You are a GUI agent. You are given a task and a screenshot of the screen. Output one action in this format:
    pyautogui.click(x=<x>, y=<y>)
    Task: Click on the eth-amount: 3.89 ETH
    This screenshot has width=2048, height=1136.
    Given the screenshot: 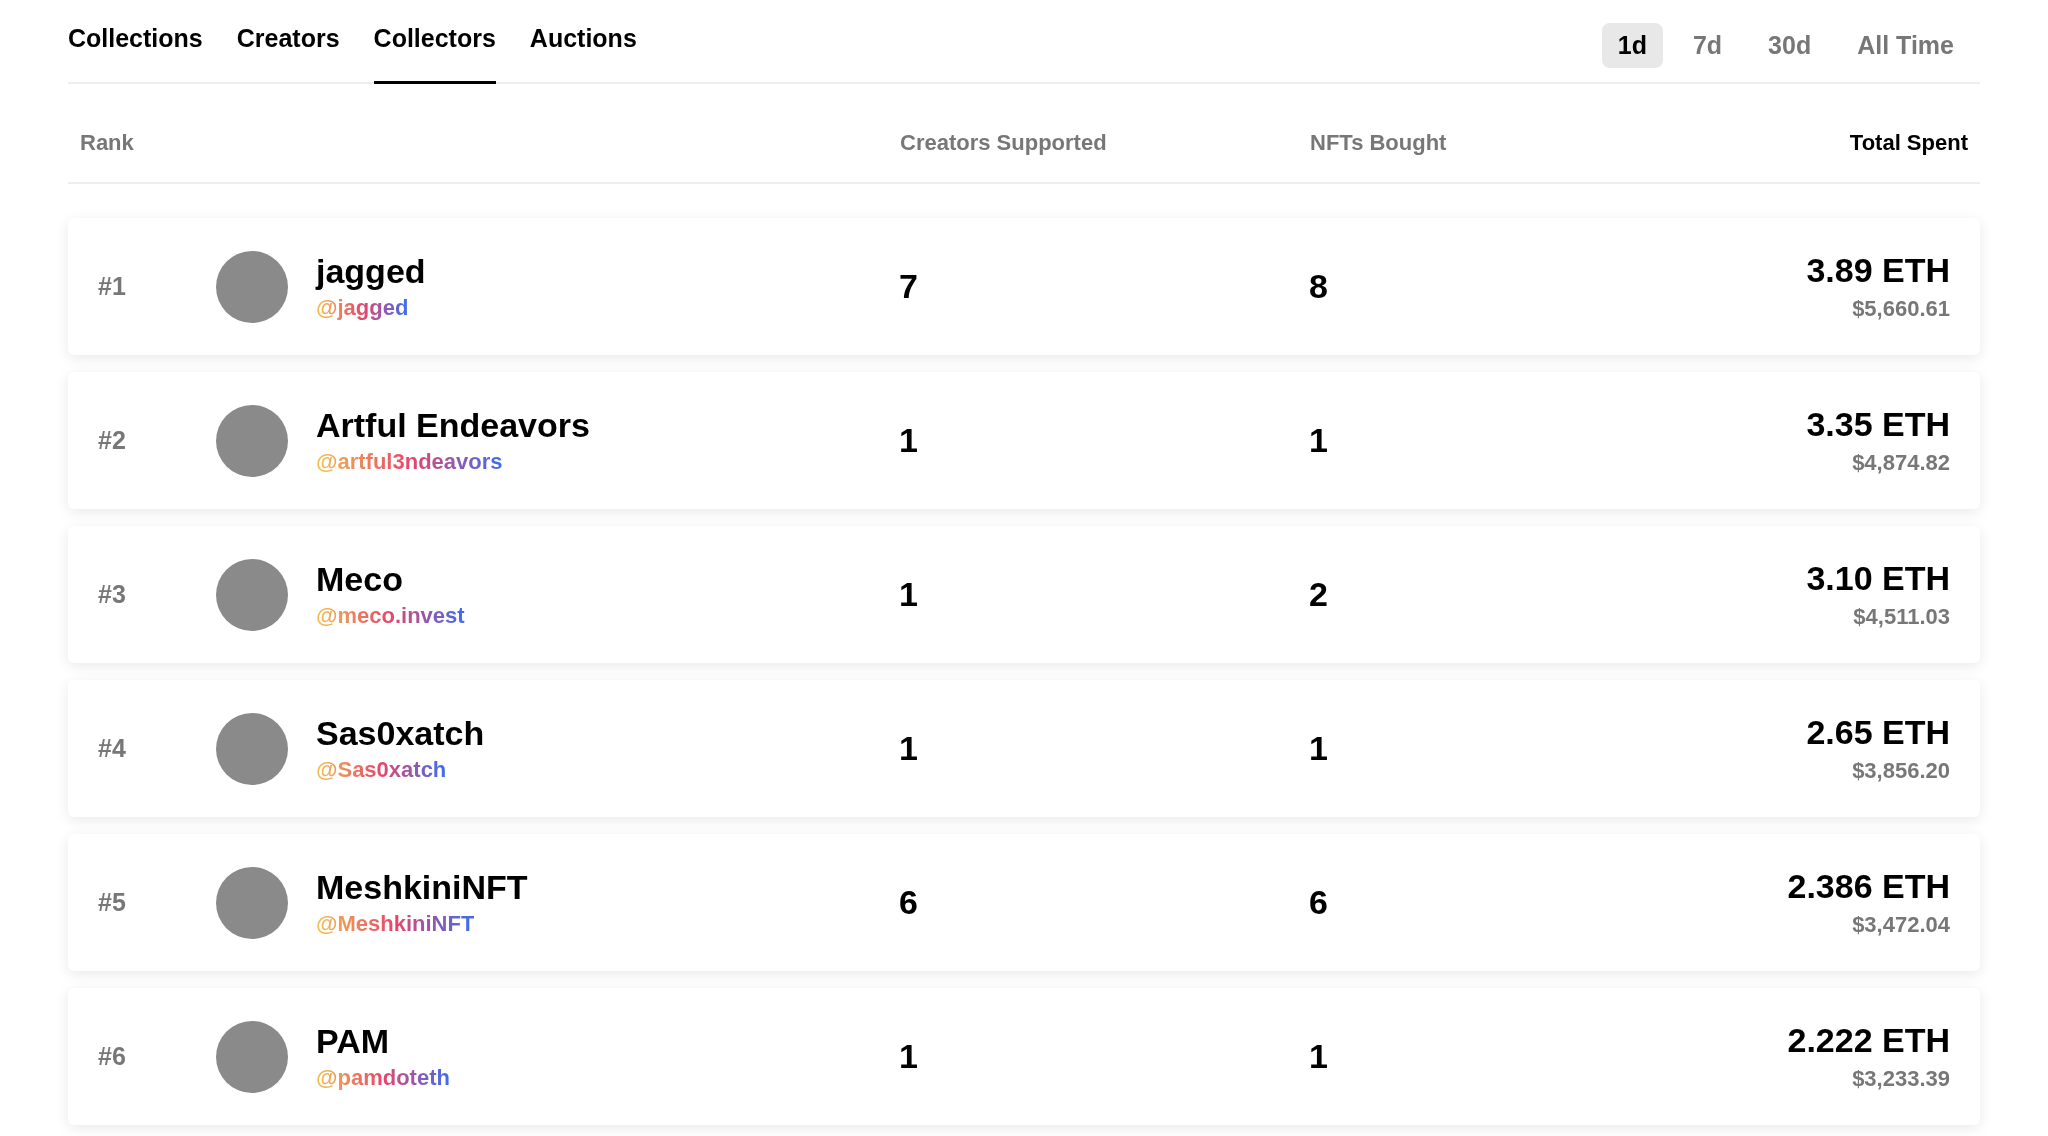 What is the action you would take?
    pyautogui.click(x=1878, y=270)
    